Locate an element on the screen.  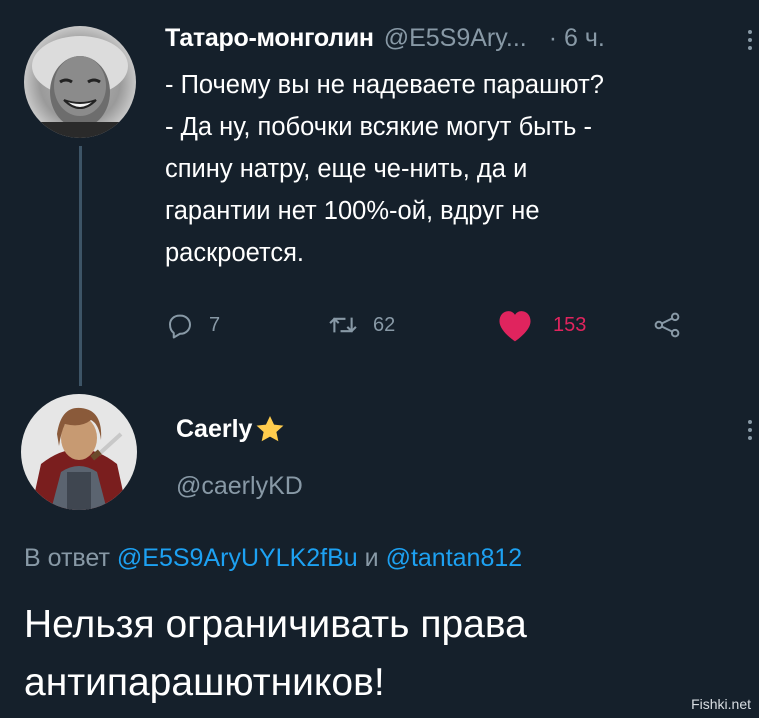
tweet2-line: Нельзя ограничивать права is located at coordinates (275, 624).